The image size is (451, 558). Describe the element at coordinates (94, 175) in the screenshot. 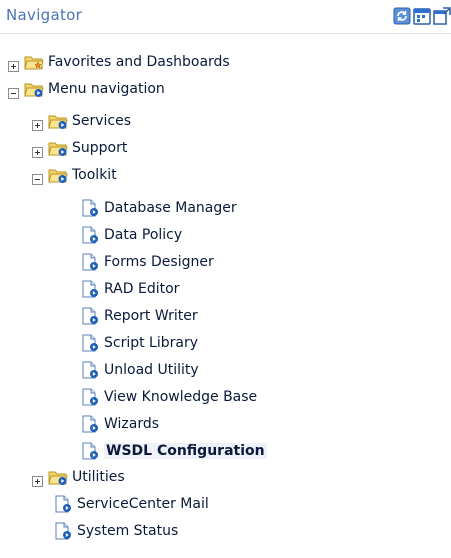

I see `tree-node-label: Toolkit` at that location.